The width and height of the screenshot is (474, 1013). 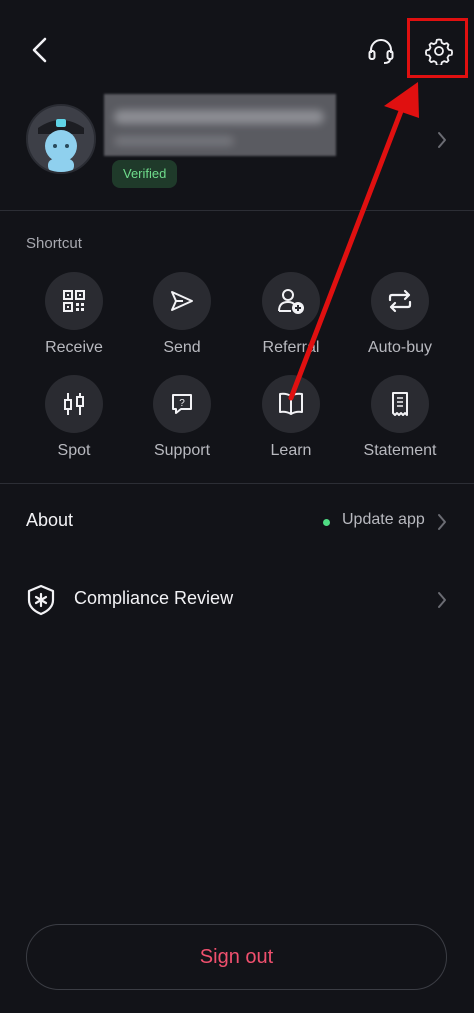 What do you see at coordinates (400, 450) in the screenshot?
I see `shortcut-label: Statement` at bounding box center [400, 450].